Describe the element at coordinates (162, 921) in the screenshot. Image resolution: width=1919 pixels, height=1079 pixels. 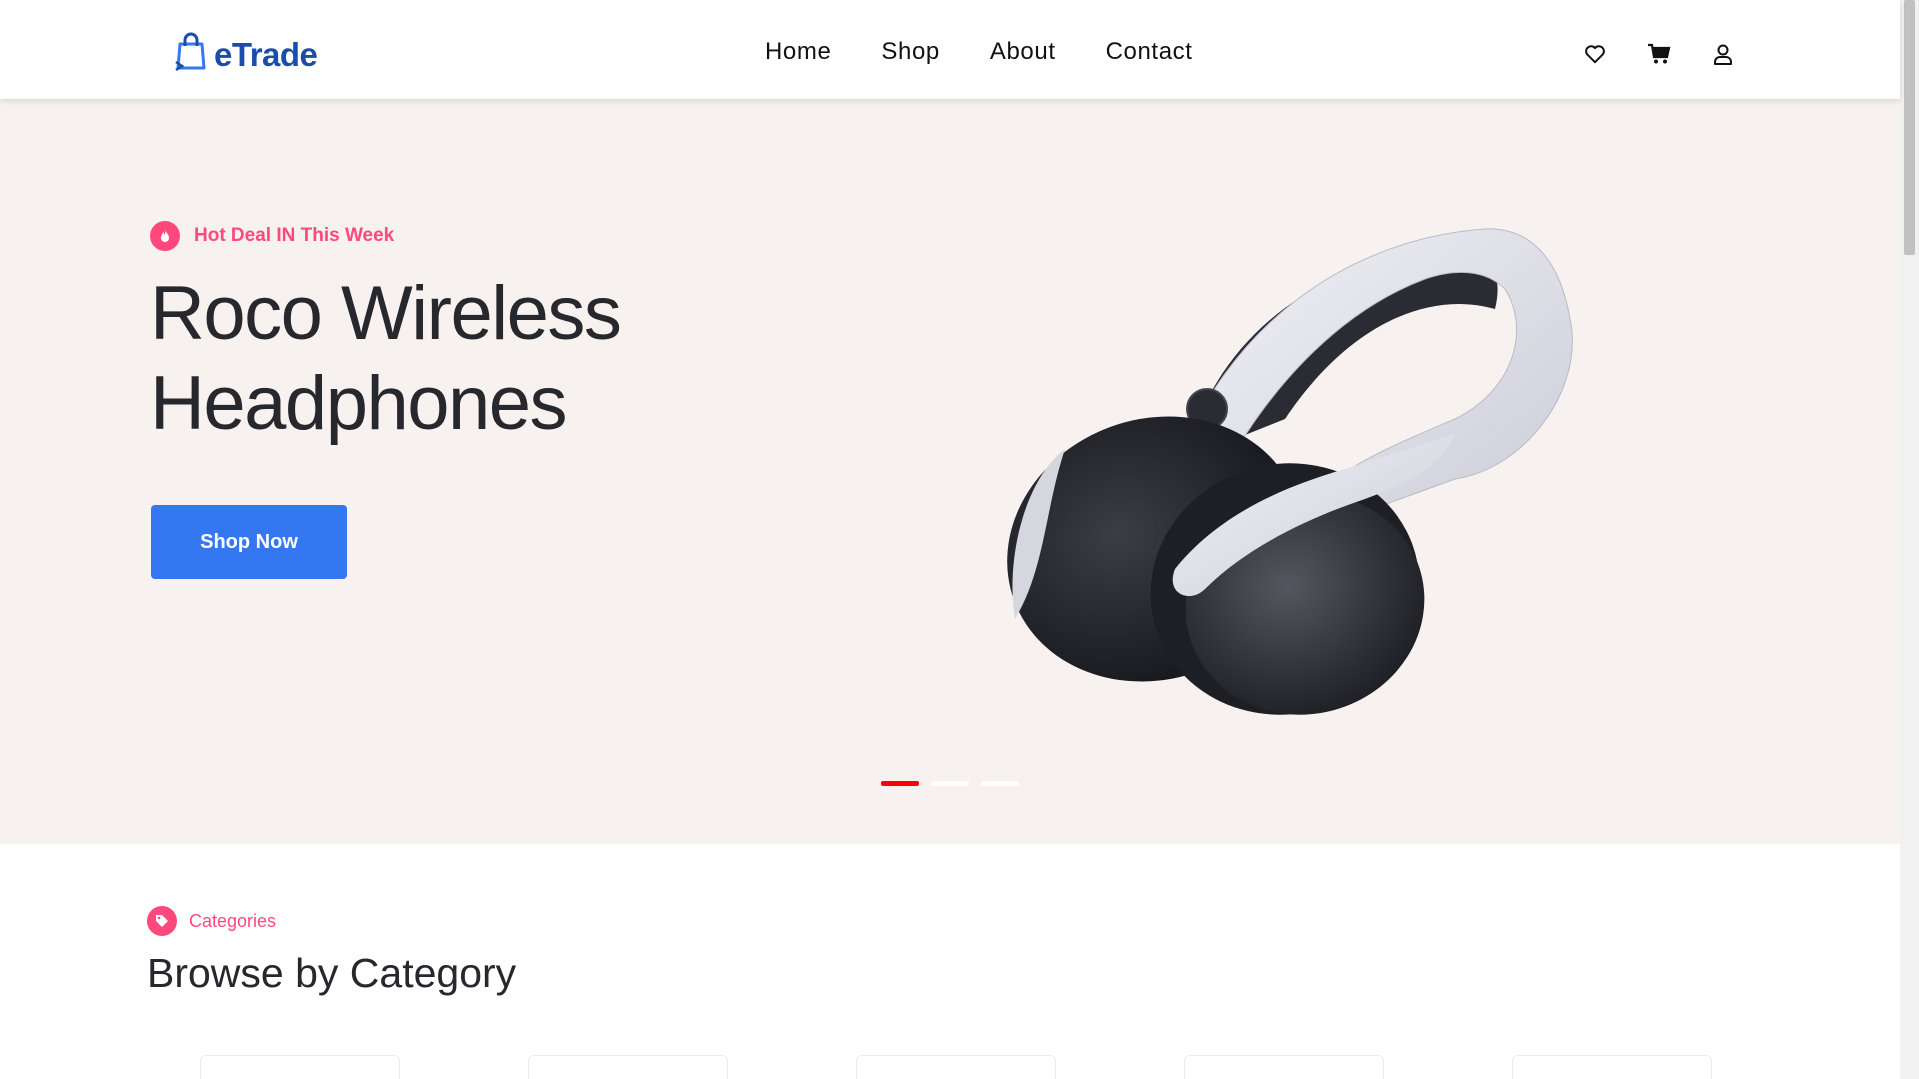
I see `tag-icon` at that location.